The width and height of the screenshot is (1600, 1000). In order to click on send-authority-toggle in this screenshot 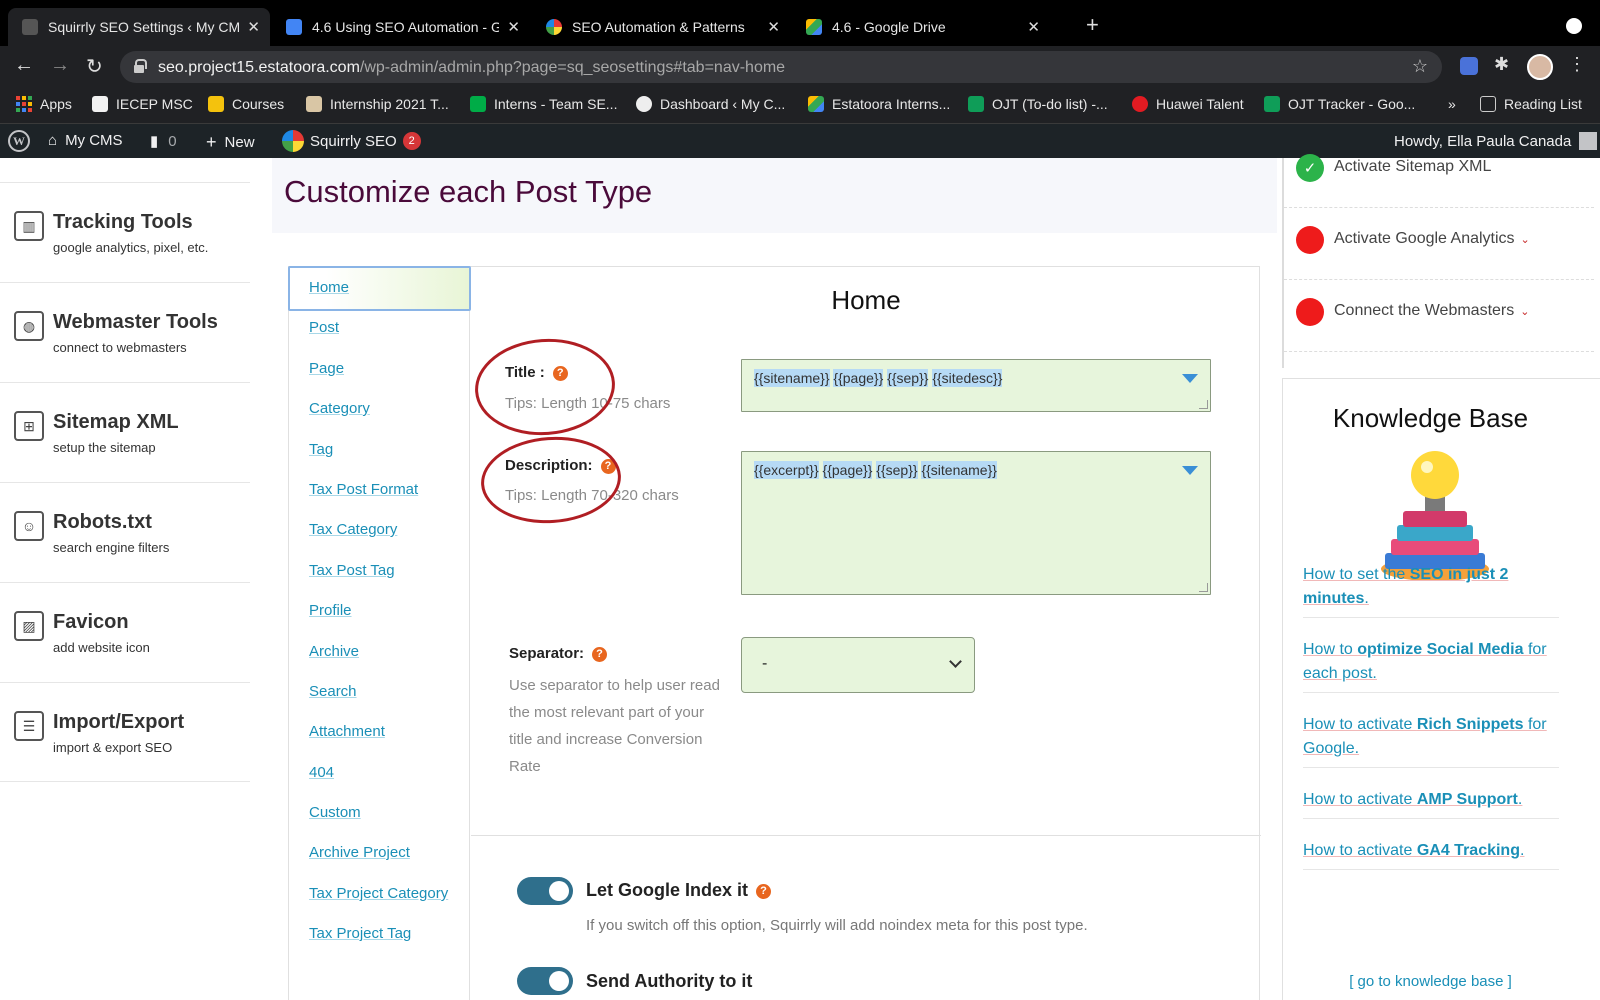, I will do `click(545, 981)`.